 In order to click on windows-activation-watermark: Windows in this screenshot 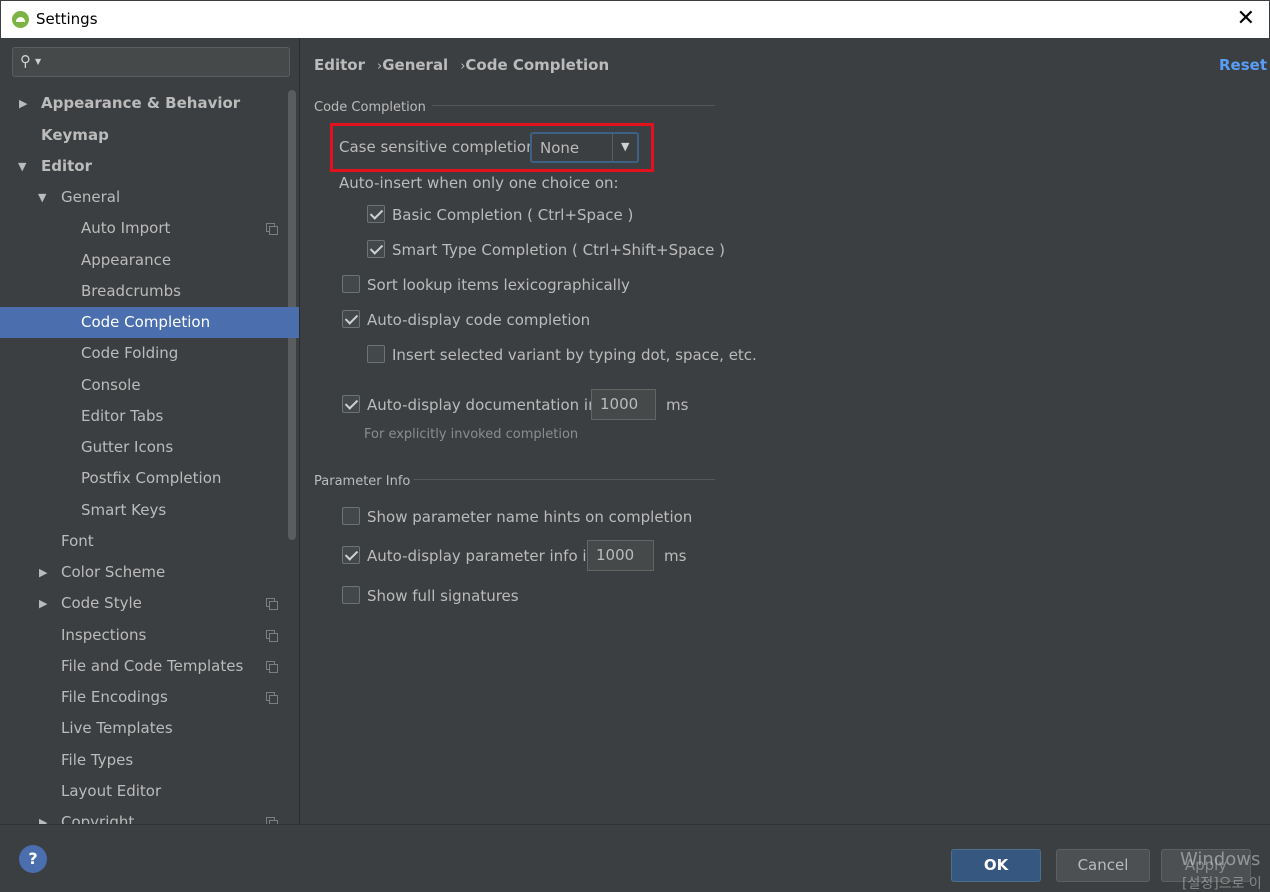, I will do `click(1220, 859)`.